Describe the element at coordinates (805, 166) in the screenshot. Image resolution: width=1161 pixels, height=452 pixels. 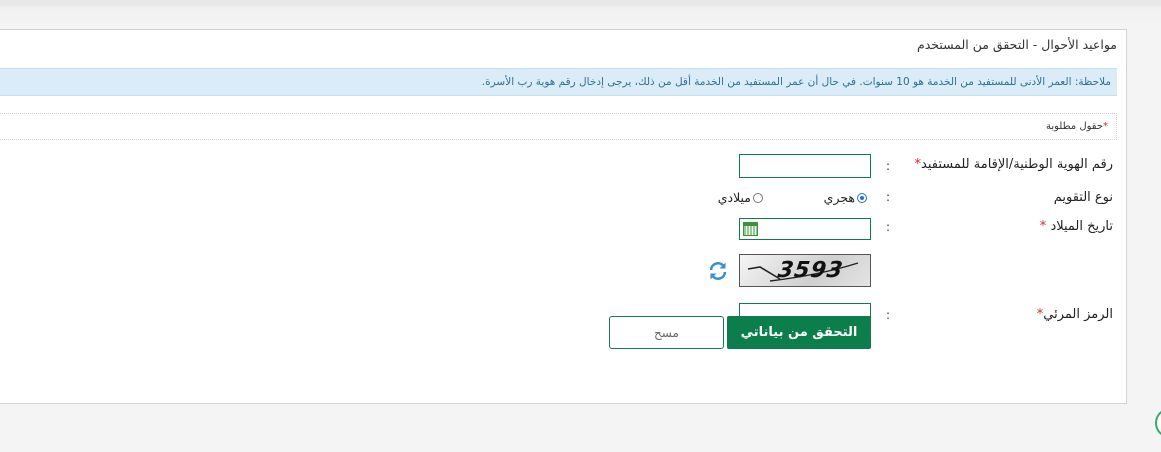
I see `id-number-input` at that location.